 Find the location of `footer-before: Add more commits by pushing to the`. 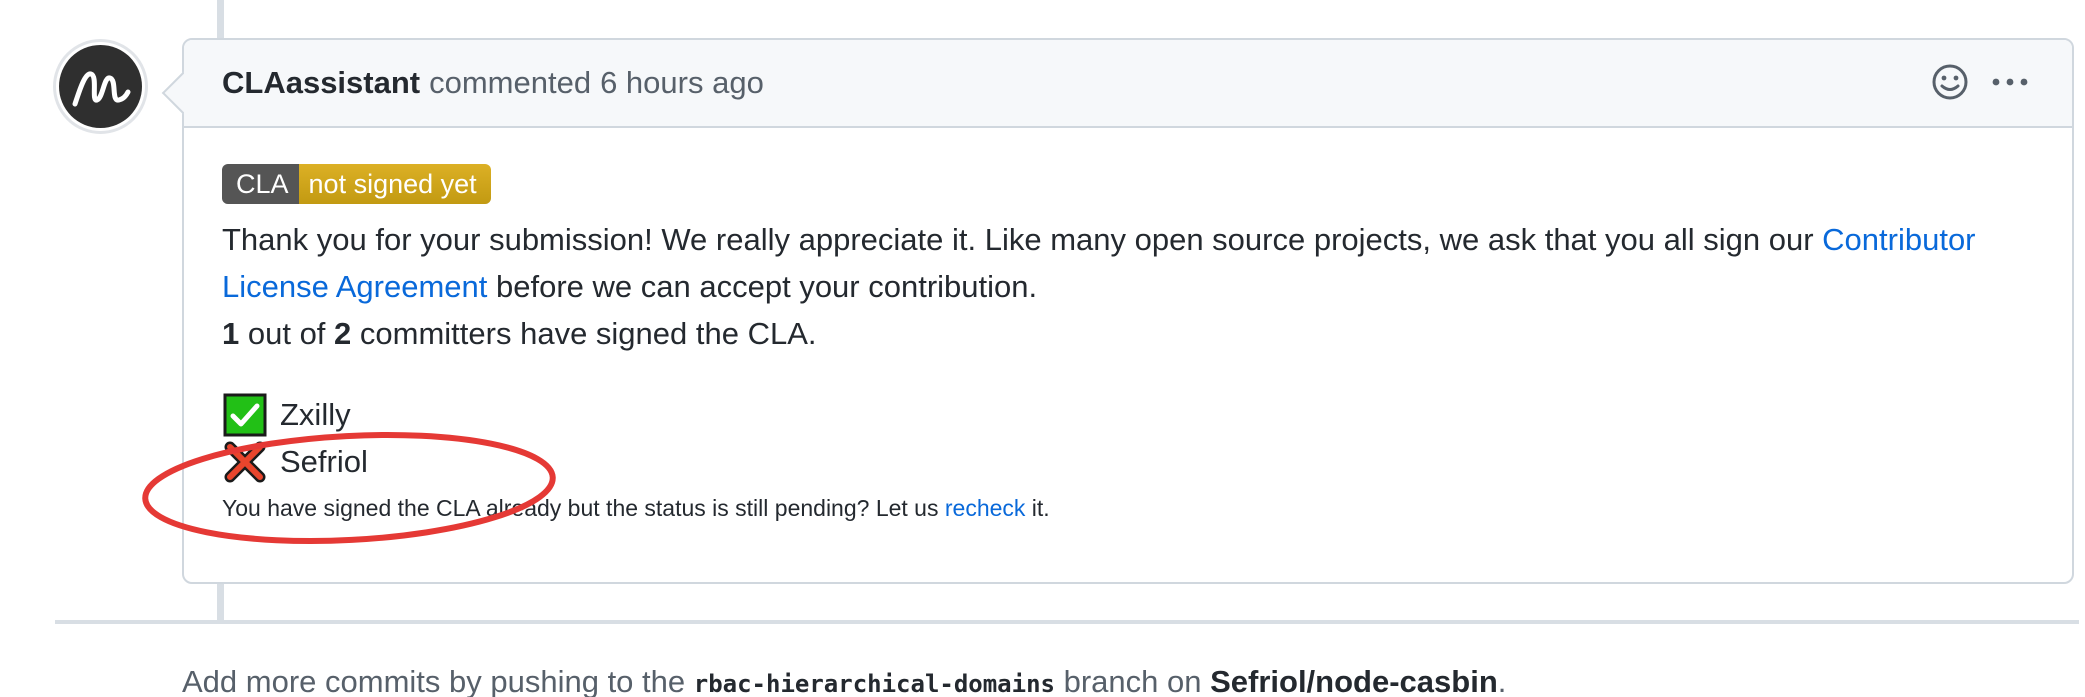

footer-before: Add more commits by pushing to the is located at coordinates (438, 680).